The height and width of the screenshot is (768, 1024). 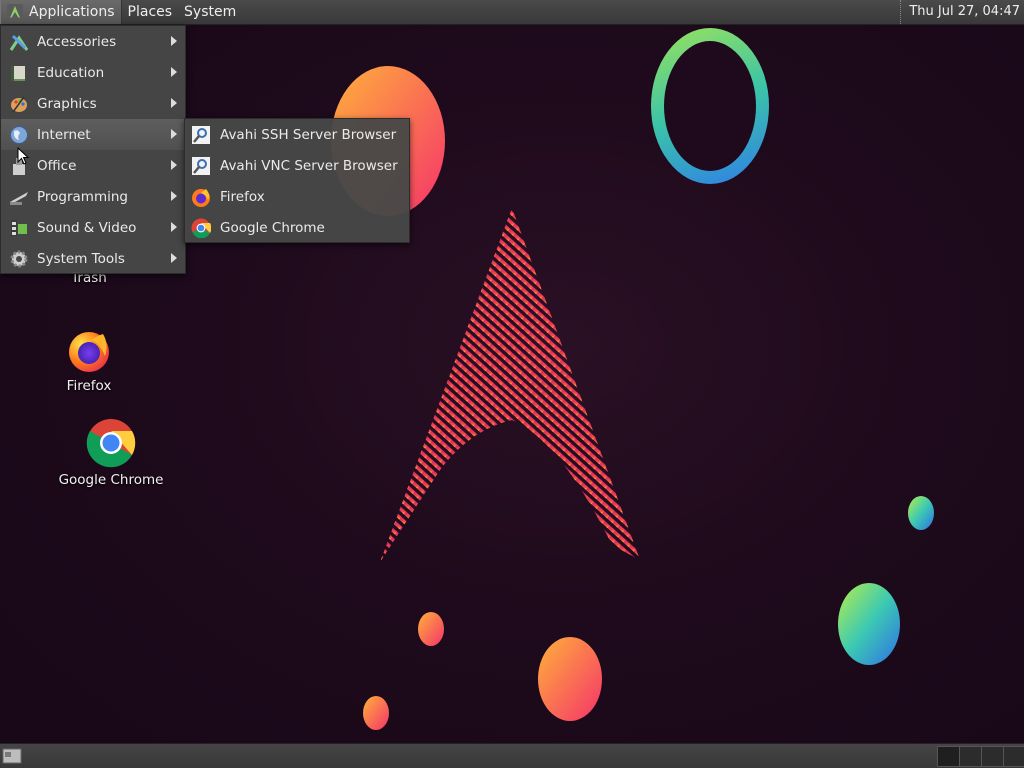 I want to click on menu-item-label: Programming, so click(x=82, y=196).